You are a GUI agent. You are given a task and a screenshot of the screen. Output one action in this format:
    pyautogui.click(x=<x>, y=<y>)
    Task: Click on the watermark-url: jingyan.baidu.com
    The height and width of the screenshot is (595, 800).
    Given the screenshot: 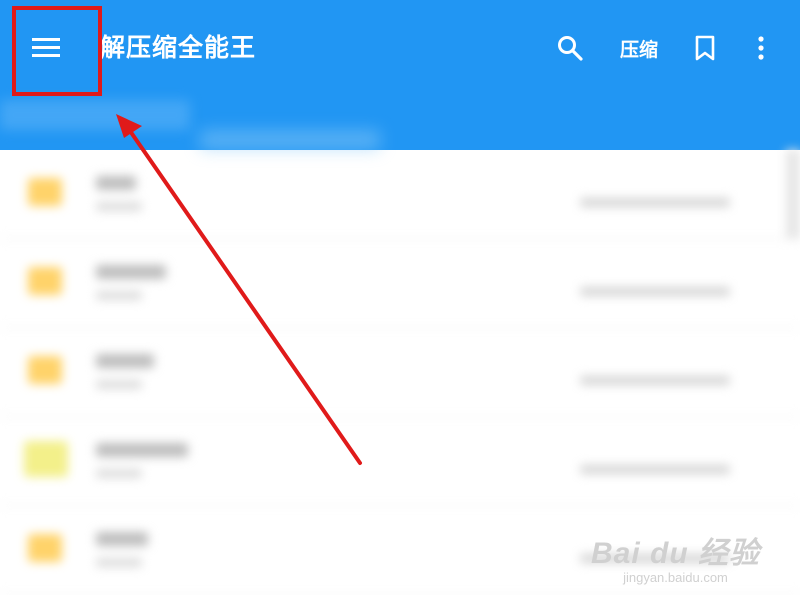 What is the action you would take?
    pyautogui.click(x=675, y=577)
    